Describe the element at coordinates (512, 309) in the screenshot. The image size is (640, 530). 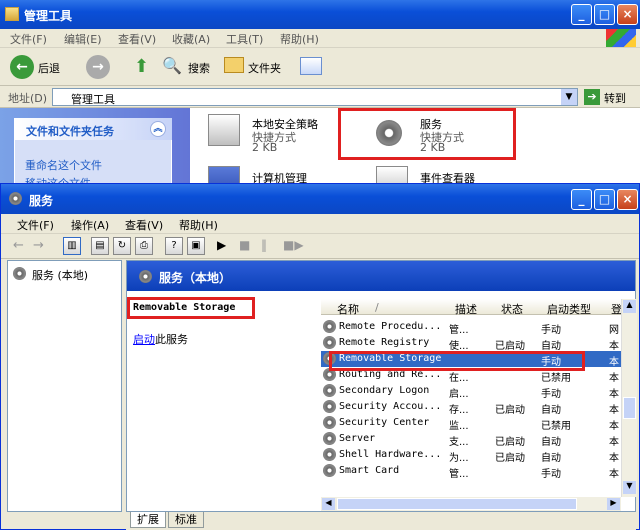
I see `column-status: 状态` at that location.